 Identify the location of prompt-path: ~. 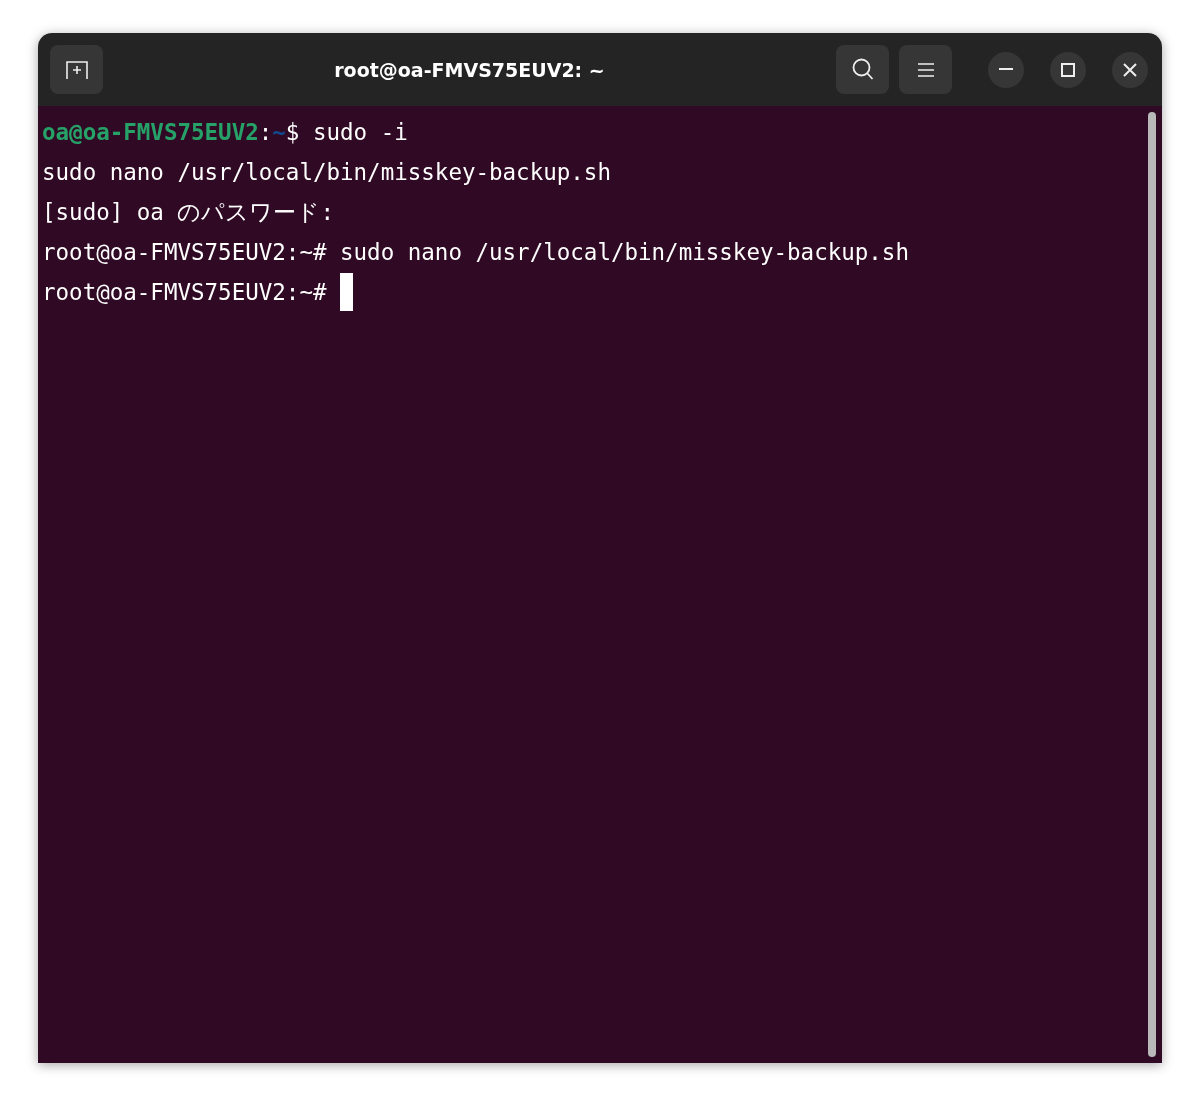
(279, 132).